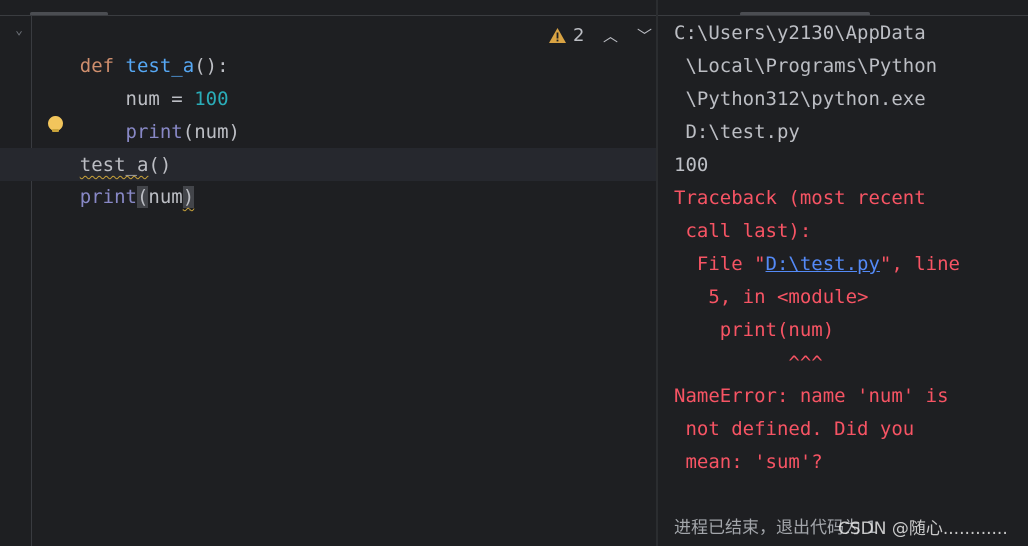 The image size is (1028, 546). Describe the element at coordinates (55, 124) in the screenshot. I see `lightbulb-icon` at that location.